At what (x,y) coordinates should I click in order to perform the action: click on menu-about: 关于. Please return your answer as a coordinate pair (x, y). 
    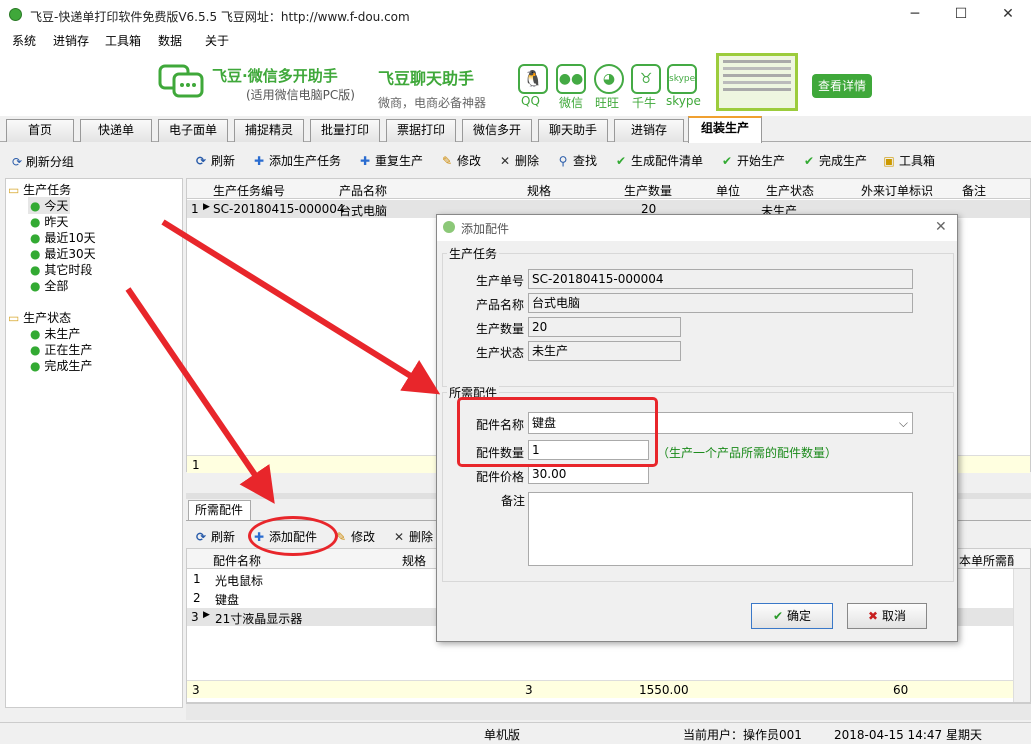
    Looking at the image, I should click on (217, 40).